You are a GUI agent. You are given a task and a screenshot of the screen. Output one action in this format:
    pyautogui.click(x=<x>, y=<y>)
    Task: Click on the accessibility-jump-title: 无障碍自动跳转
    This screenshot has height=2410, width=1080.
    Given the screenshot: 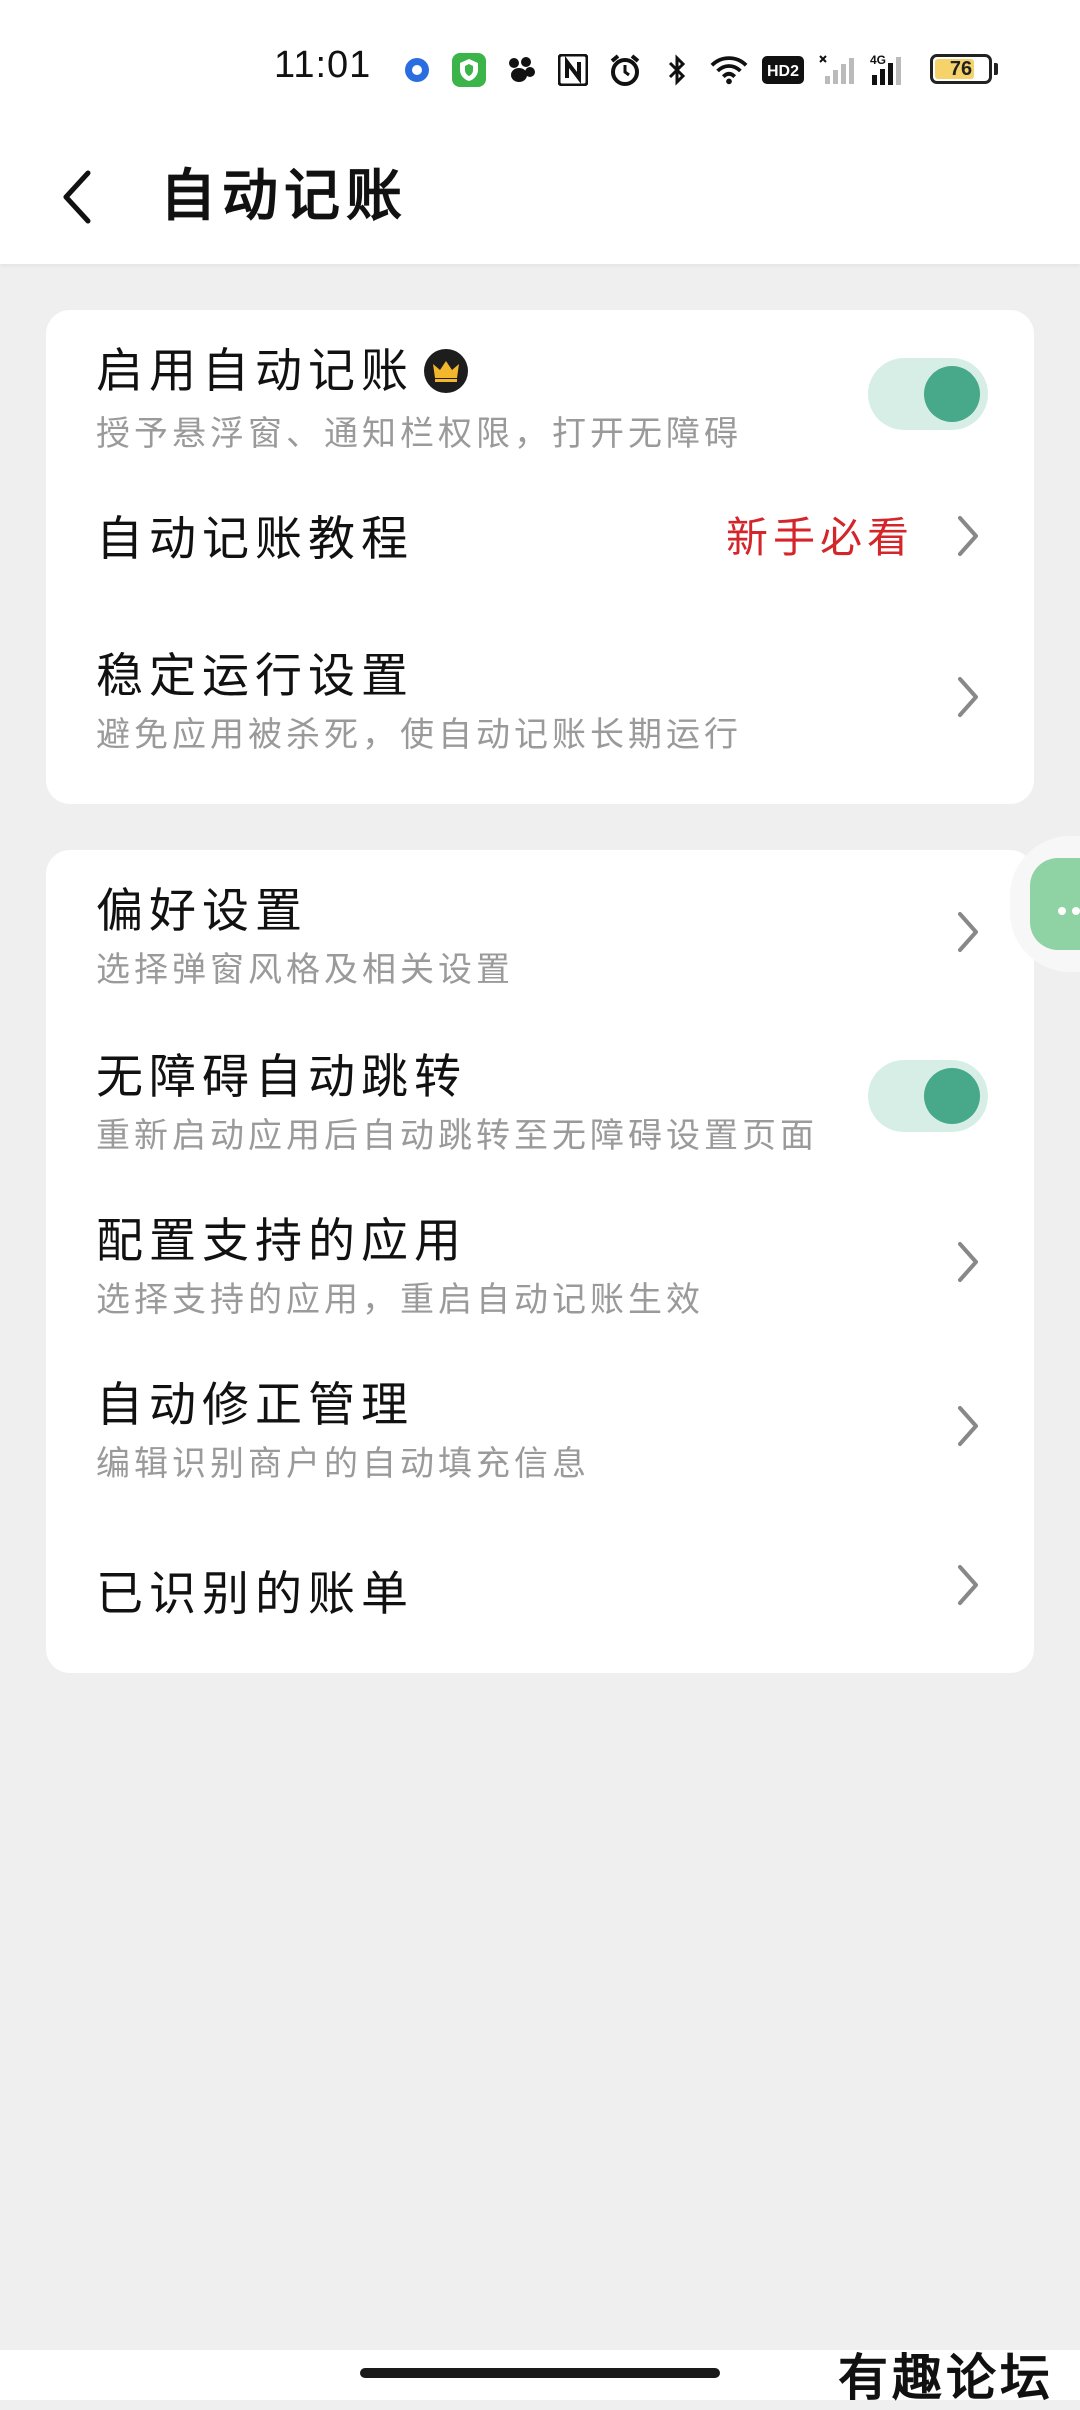 What is the action you would take?
    pyautogui.click(x=281, y=1077)
    